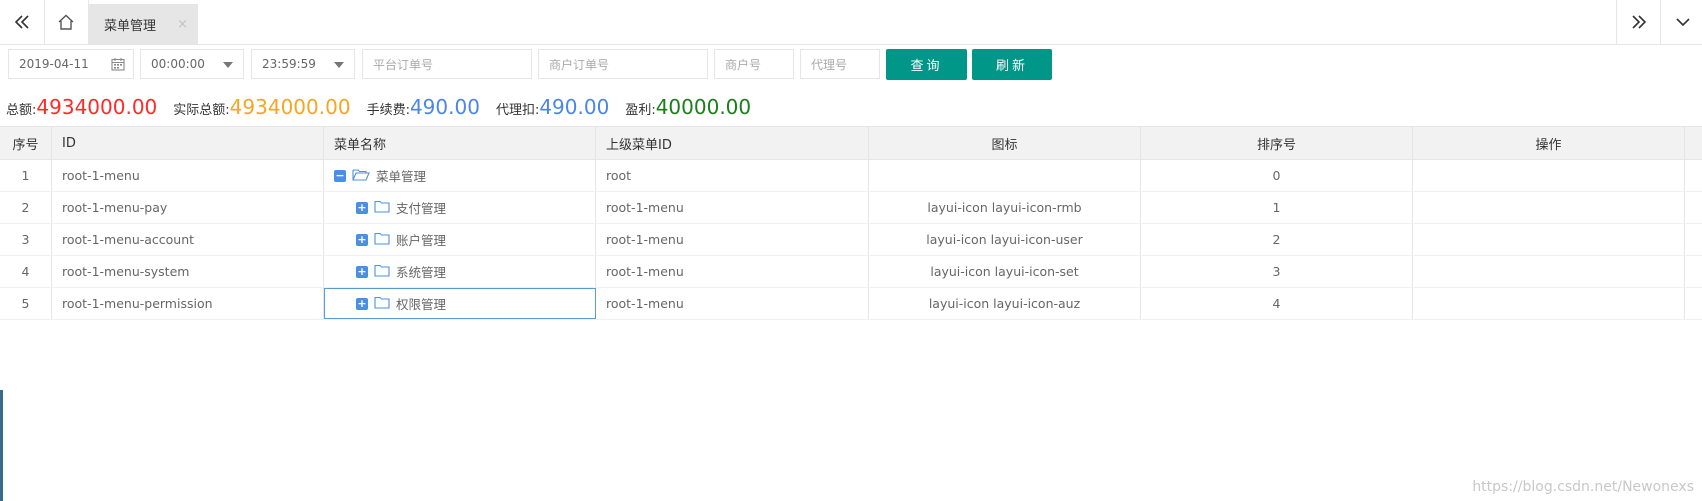 The image size is (1702, 501). Describe the element at coordinates (188, 239) in the screenshot. I see `row-id: root-1-menu-account` at that location.